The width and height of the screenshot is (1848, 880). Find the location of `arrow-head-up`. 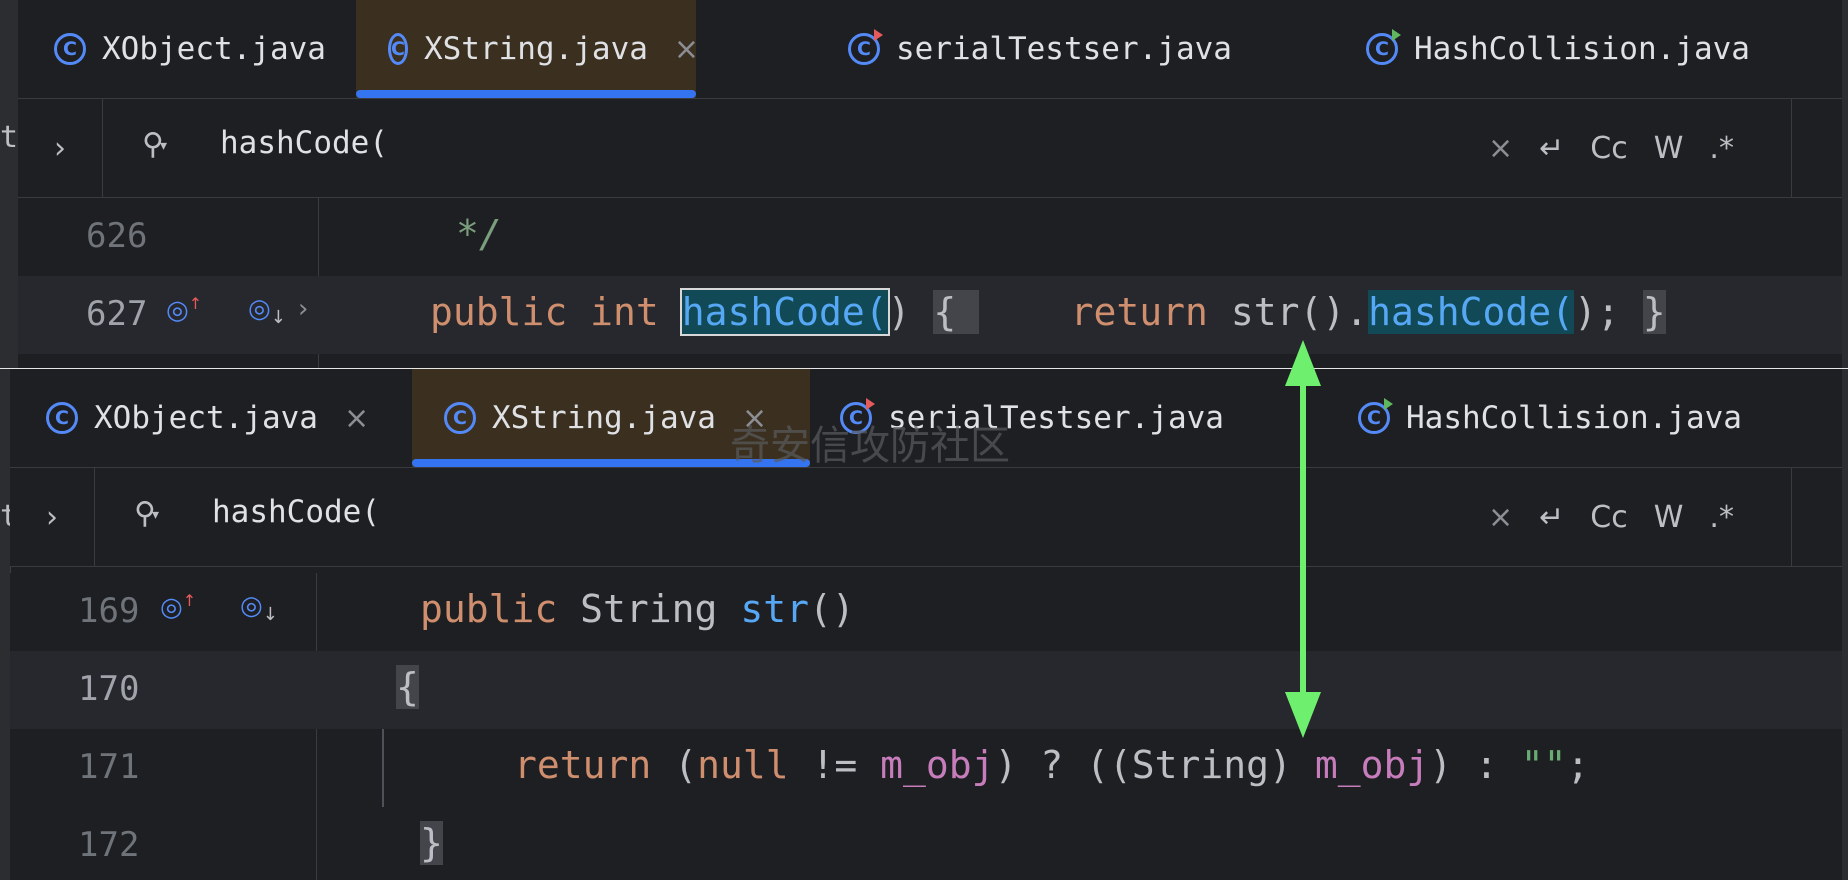

arrow-head-up is located at coordinates (1303, 363).